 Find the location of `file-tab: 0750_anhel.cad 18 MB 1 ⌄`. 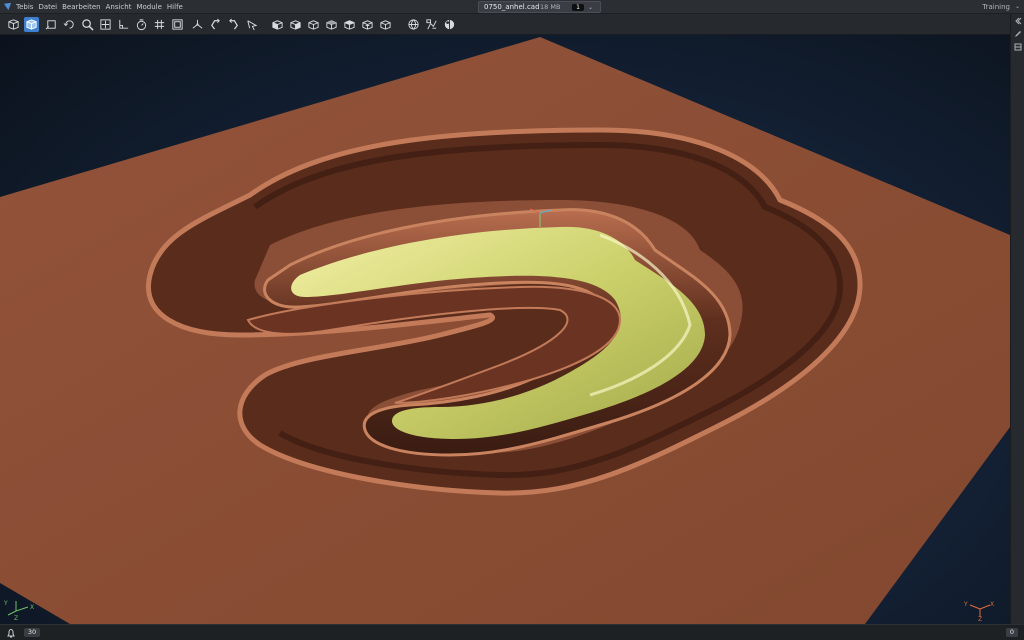

file-tab: 0750_anhel.cad 18 MB 1 ⌄ is located at coordinates (539, 7).